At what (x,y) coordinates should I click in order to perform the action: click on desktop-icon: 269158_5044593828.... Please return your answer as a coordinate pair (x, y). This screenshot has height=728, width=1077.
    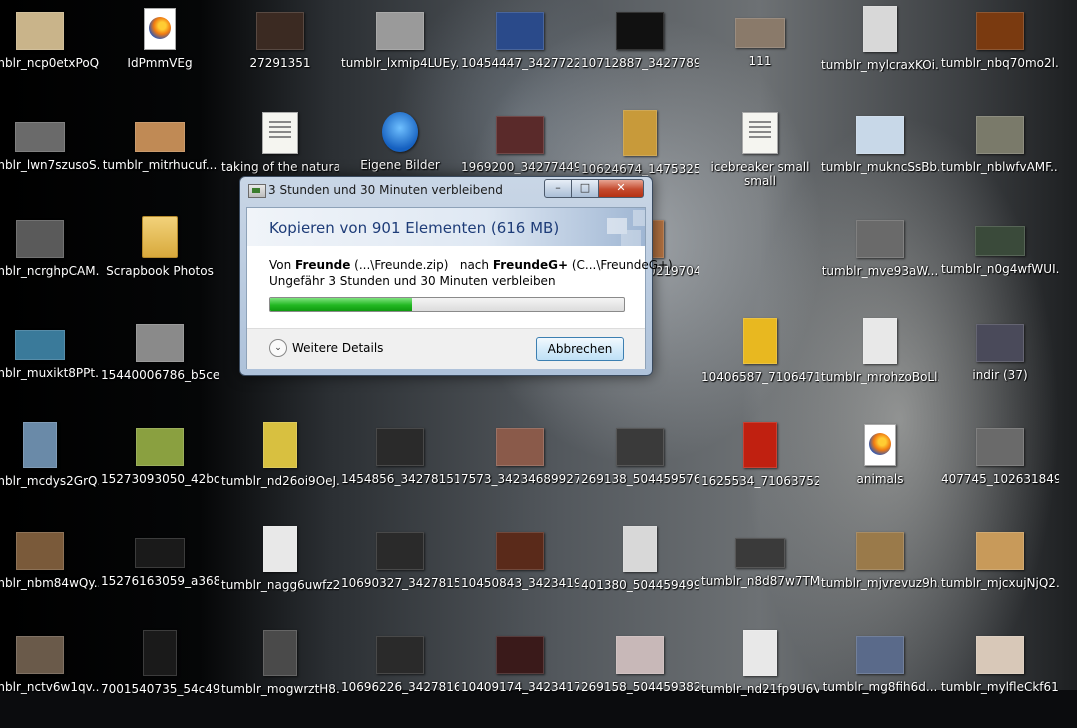
    Looking at the image, I should click on (640, 676).